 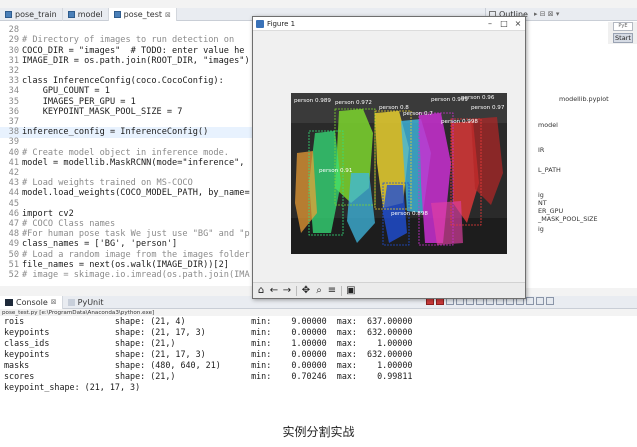 What do you see at coordinates (281, 23) in the screenshot?
I see `figure-title: Figure 1` at bounding box center [281, 23].